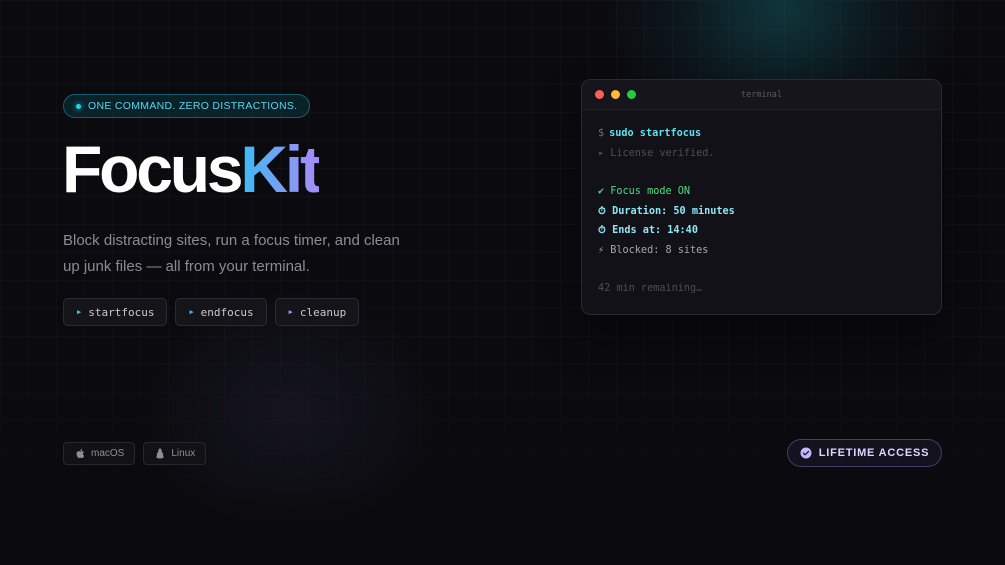  Describe the element at coordinates (183, 453) in the screenshot. I see `platform-label: Linux` at that location.